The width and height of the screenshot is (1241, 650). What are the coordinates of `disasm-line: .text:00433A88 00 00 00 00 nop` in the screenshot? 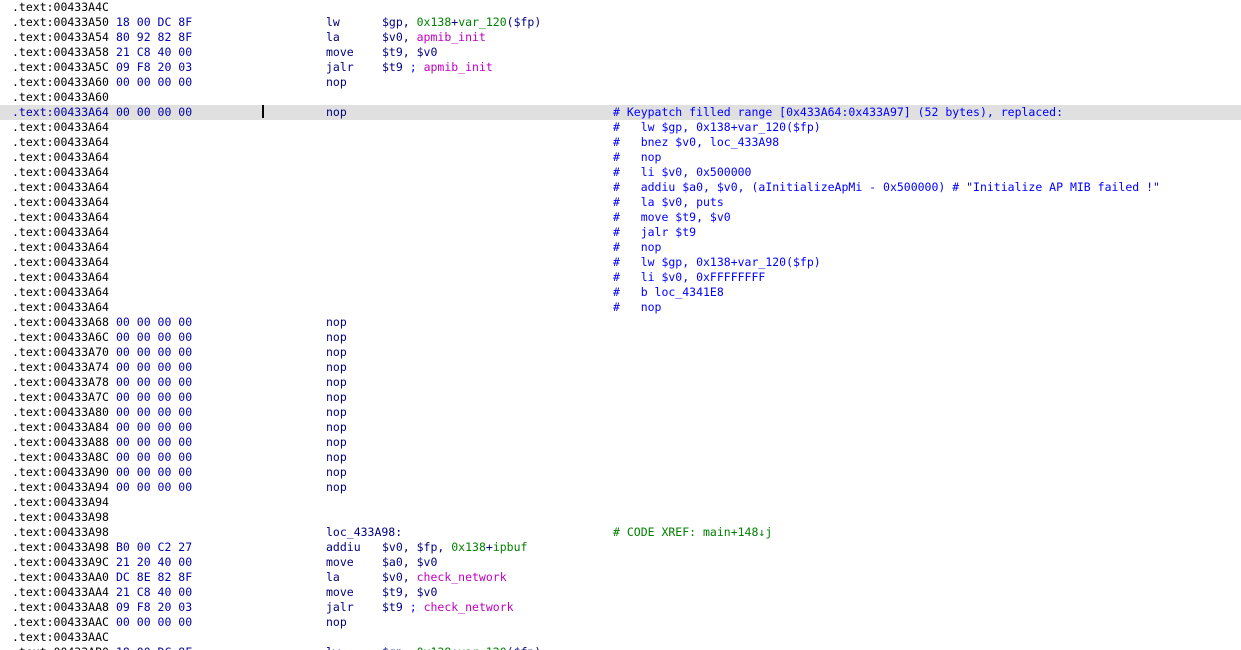 It's located at (620, 442).